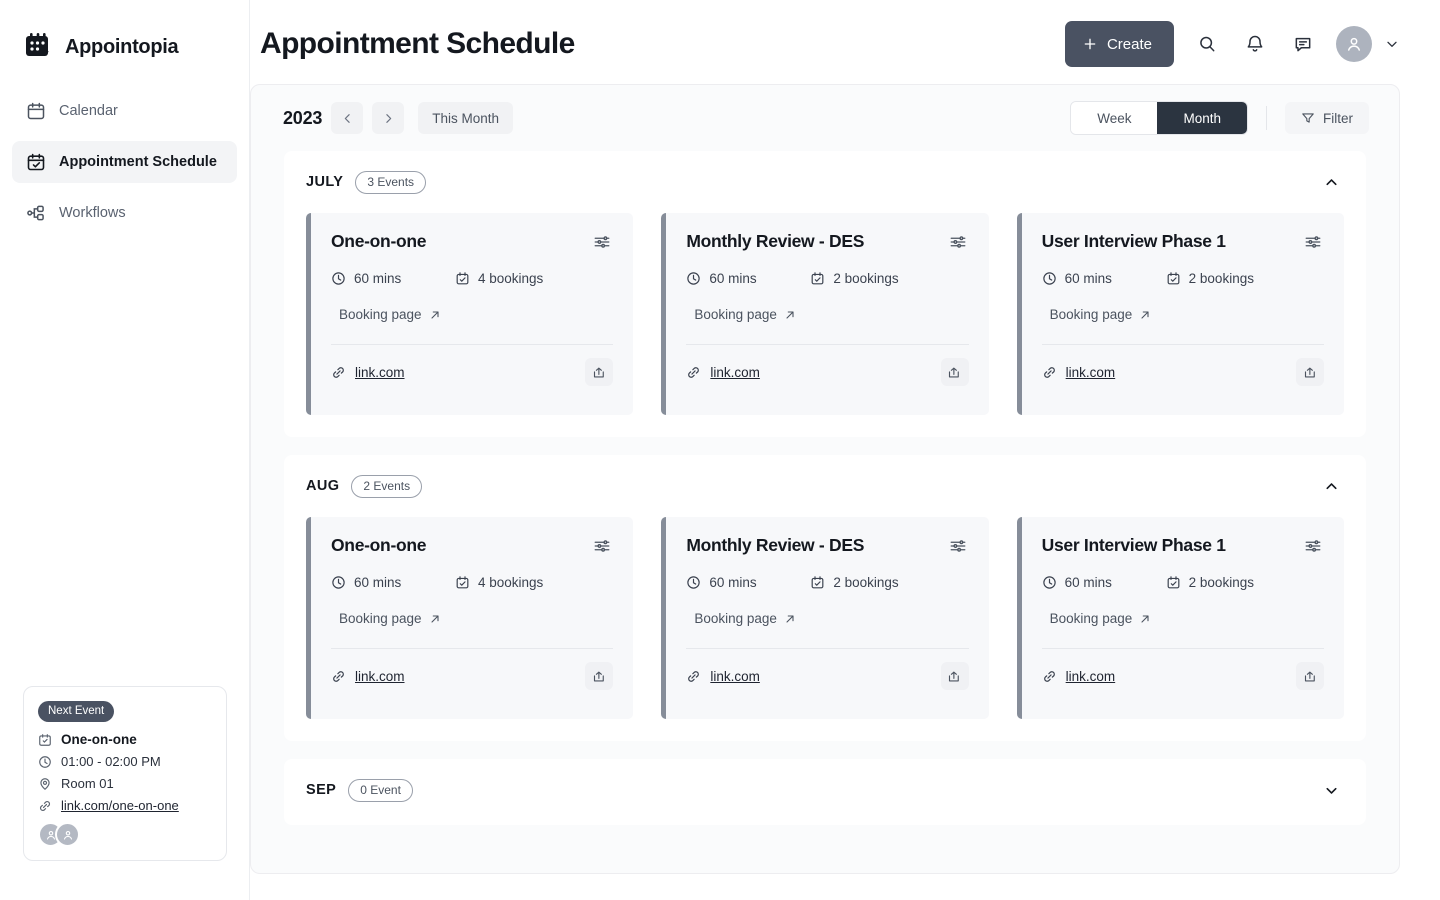 This screenshot has width=1440, height=900. What do you see at coordinates (125, 834) in the screenshot?
I see `next-event-attendees` at bounding box center [125, 834].